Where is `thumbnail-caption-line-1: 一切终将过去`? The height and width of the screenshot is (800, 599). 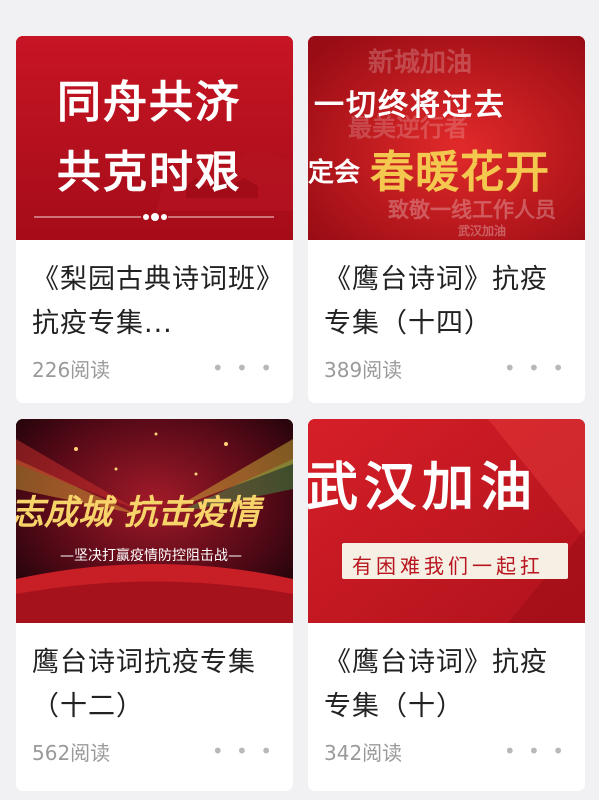
thumbnail-caption-line-1: 一切终将过去 is located at coordinates (410, 105).